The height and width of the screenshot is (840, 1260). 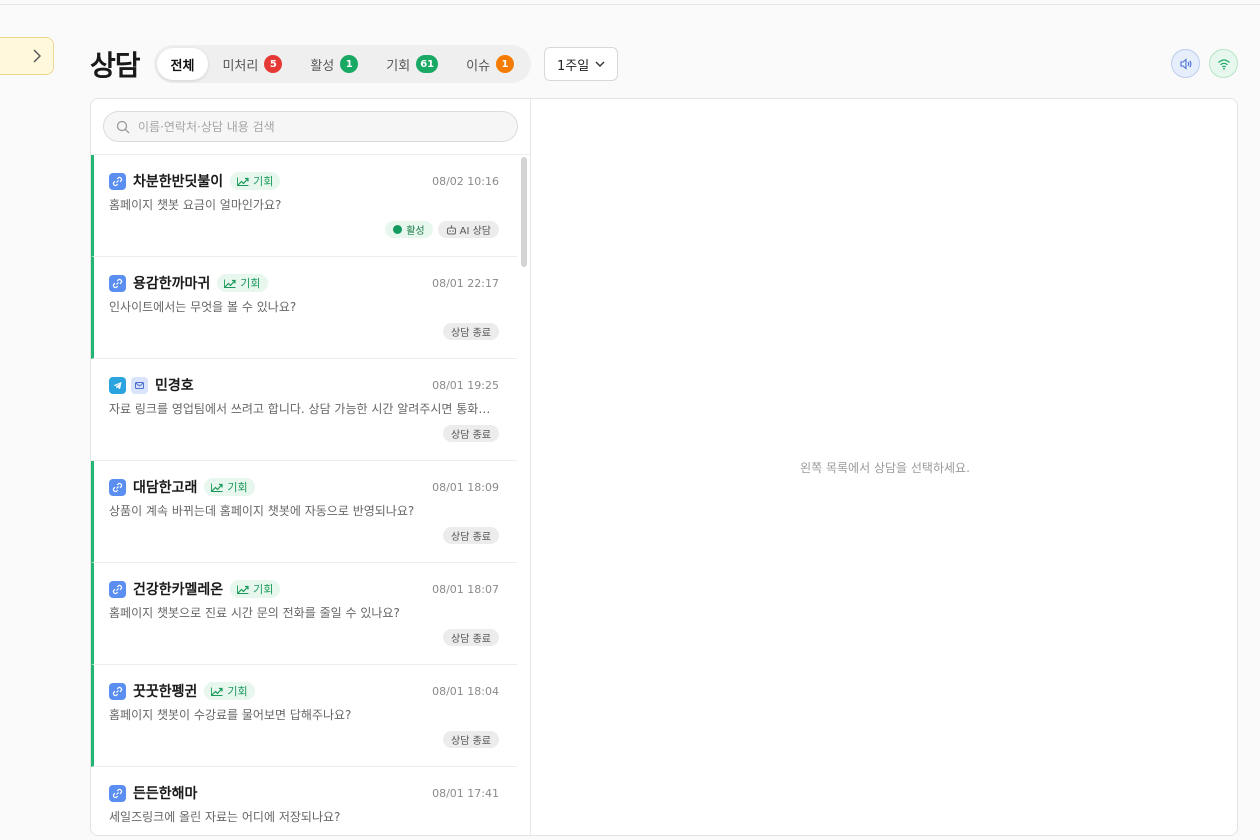 What do you see at coordinates (27, 56) in the screenshot?
I see `sidebar-toggle-button` at bounding box center [27, 56].